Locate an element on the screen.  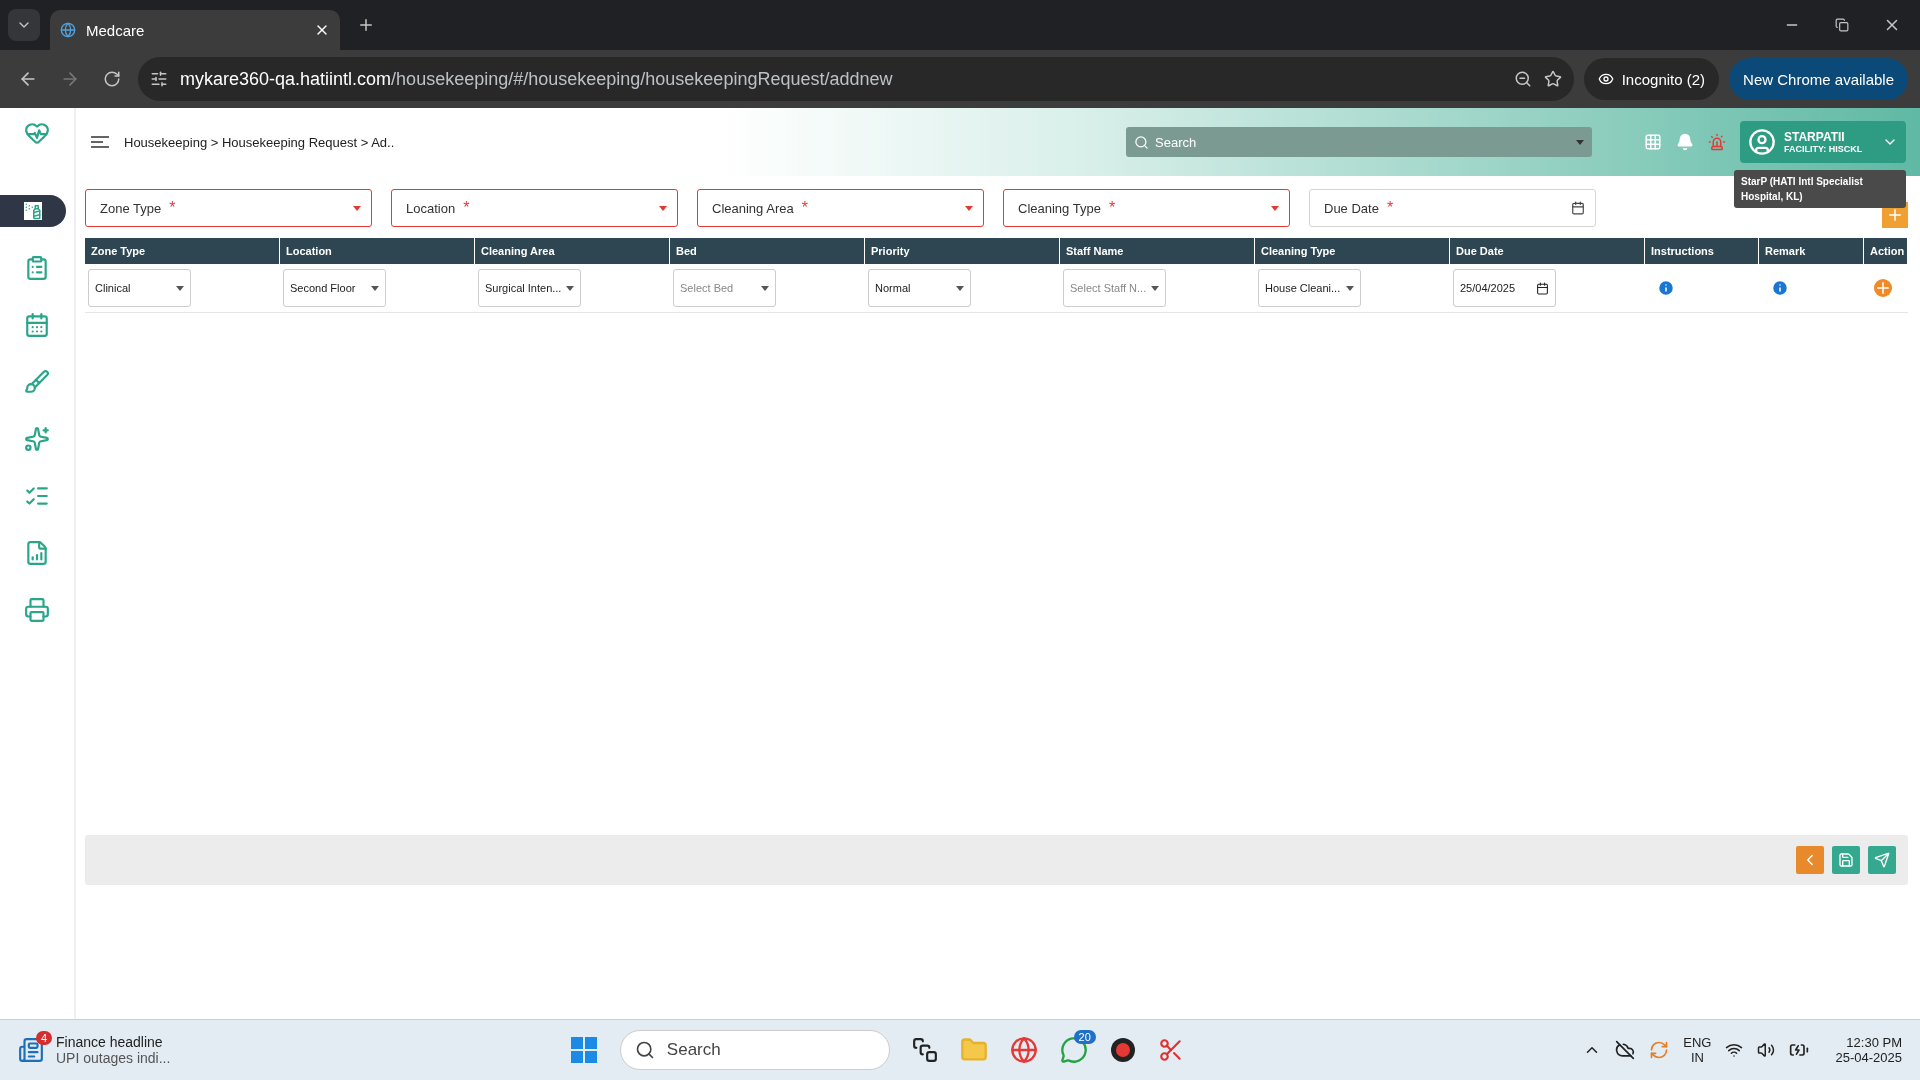
incognito-button: Incognito (2) is located at coordinates (1651, 79).